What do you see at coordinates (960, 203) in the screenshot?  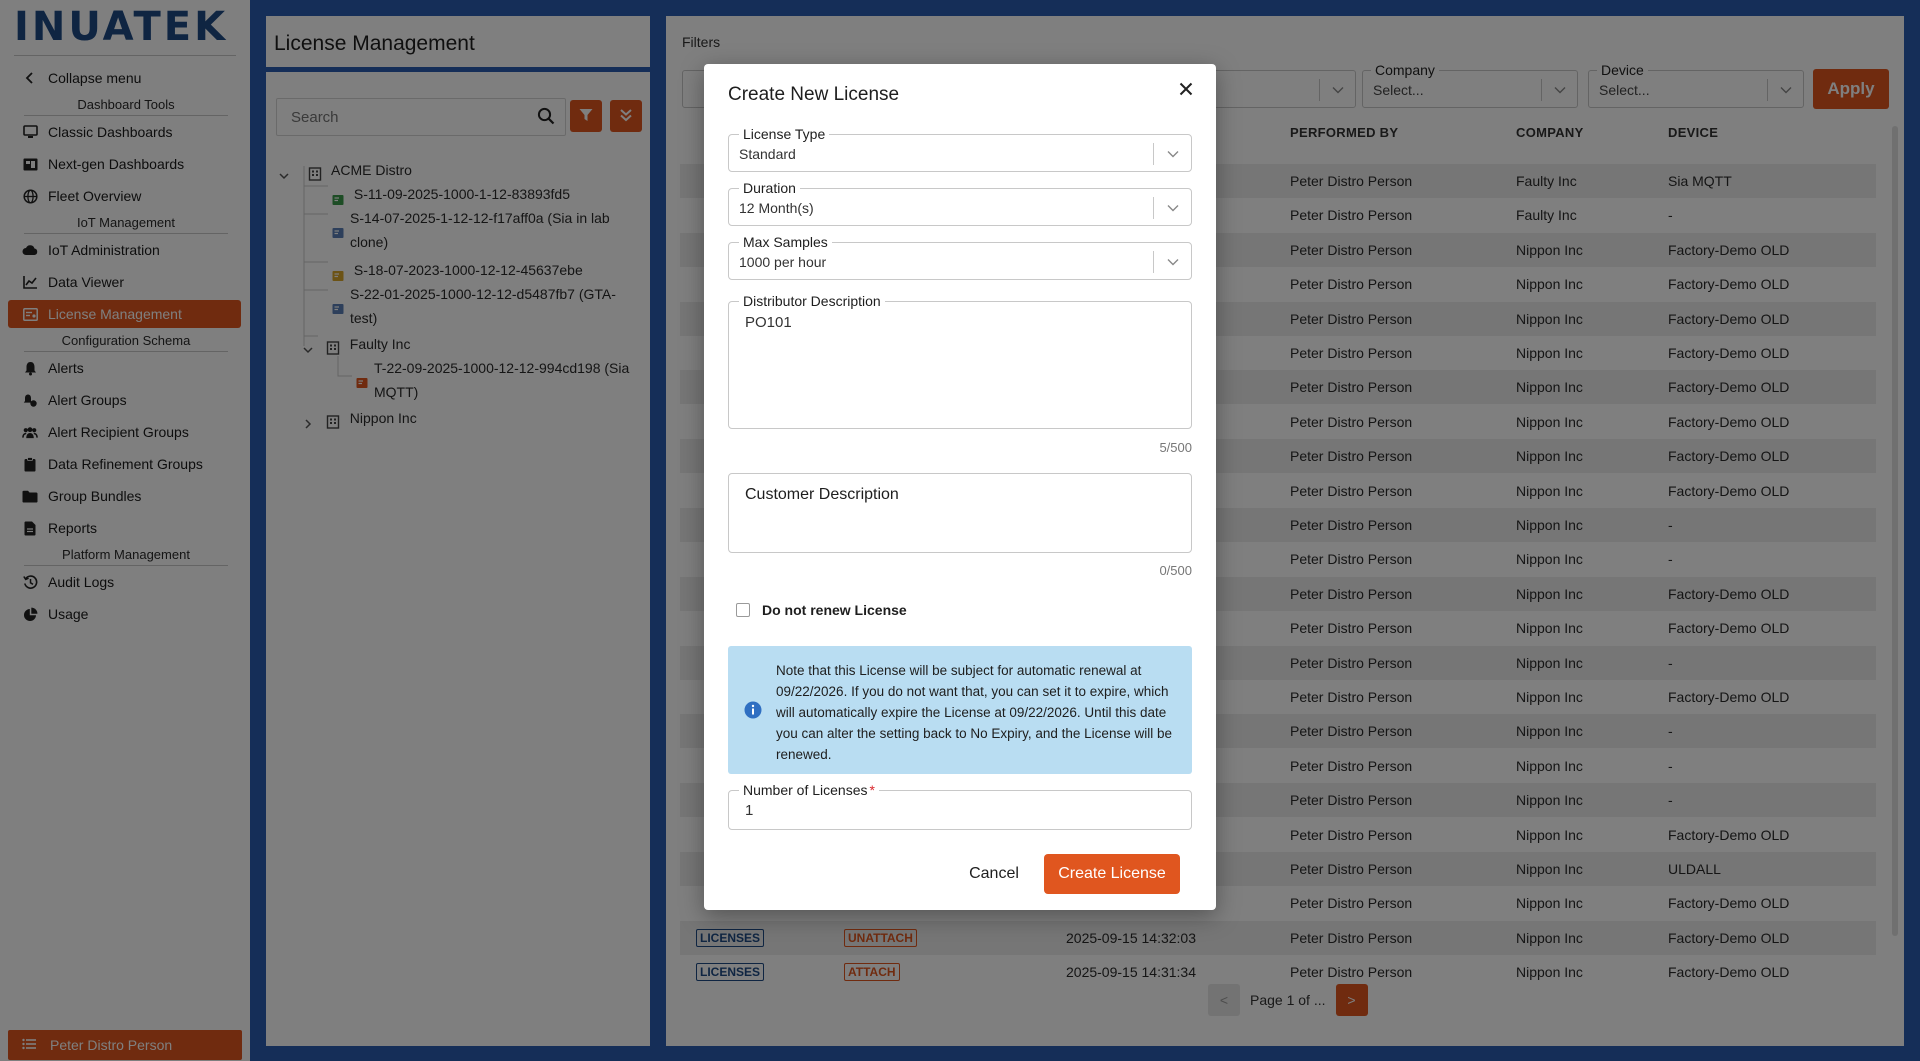 I see `duration-select: Duration 12 Month(s)` at bounding box center [960, 203].